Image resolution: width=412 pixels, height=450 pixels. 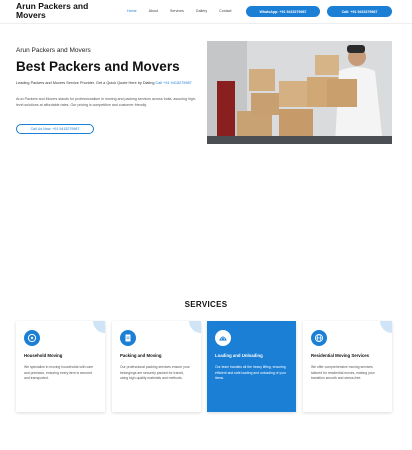 What do you see at coordinates (53, 50) in the screenshot?
I see `hero-subtitle: Arun Packers and Movers` at bounding box center [53, 50].